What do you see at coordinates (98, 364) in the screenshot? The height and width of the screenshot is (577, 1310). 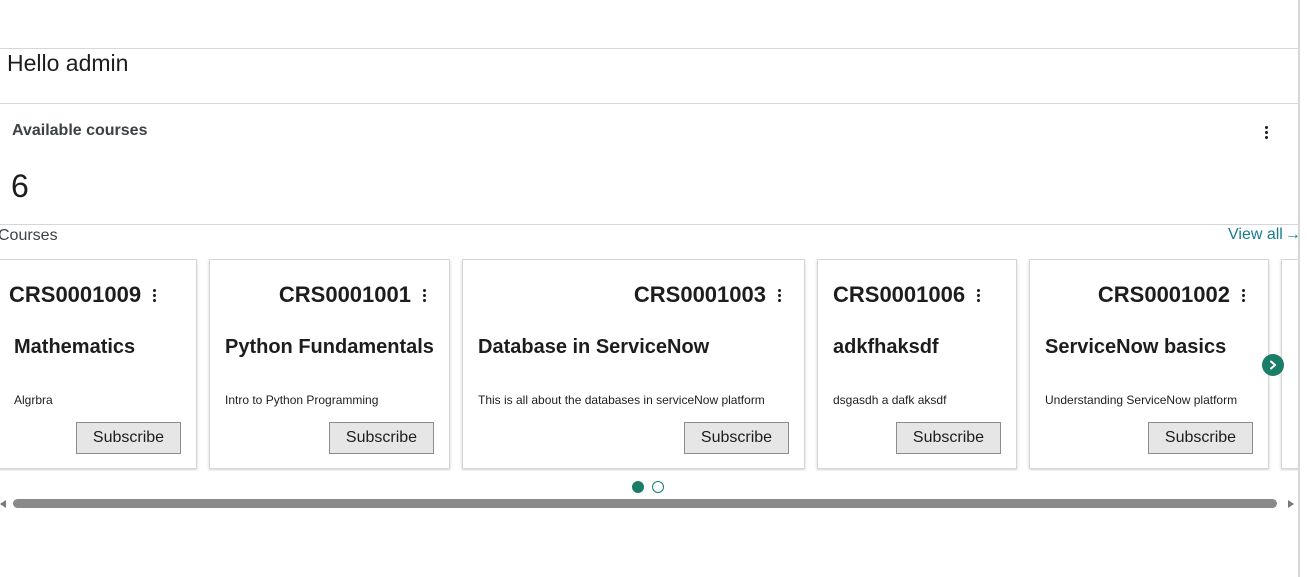 I see `course-card: CRS0001009 Mathematics Algrbra Subscribe` at bounding box center [98, 364].